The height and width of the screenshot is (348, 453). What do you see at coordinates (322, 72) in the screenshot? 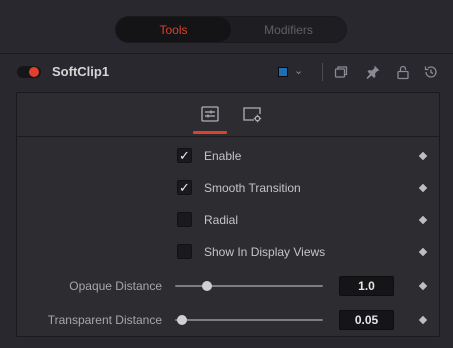
I see `header-separator` at bounding box center [322, 72].